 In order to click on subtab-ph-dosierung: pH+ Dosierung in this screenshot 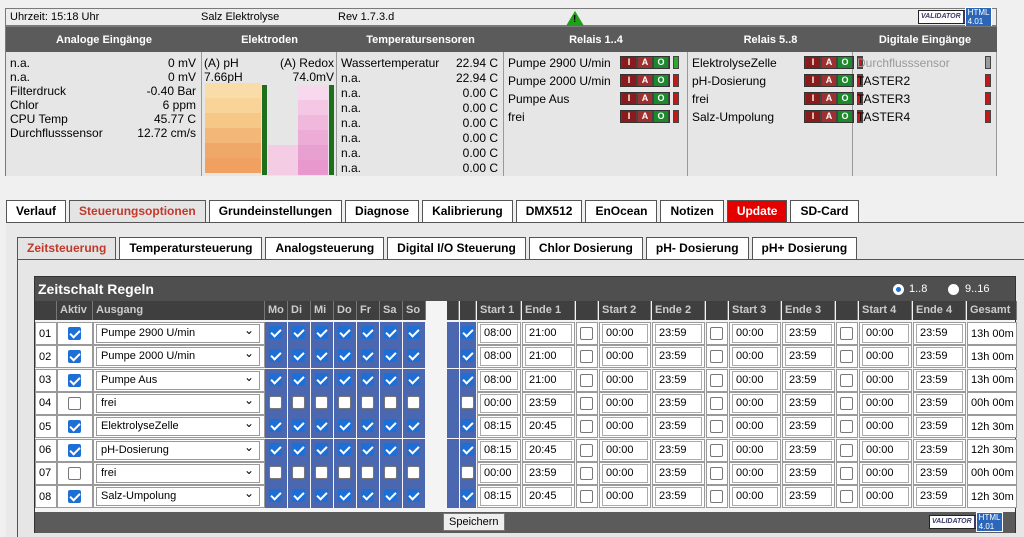, I will do `click(804, 248)`.